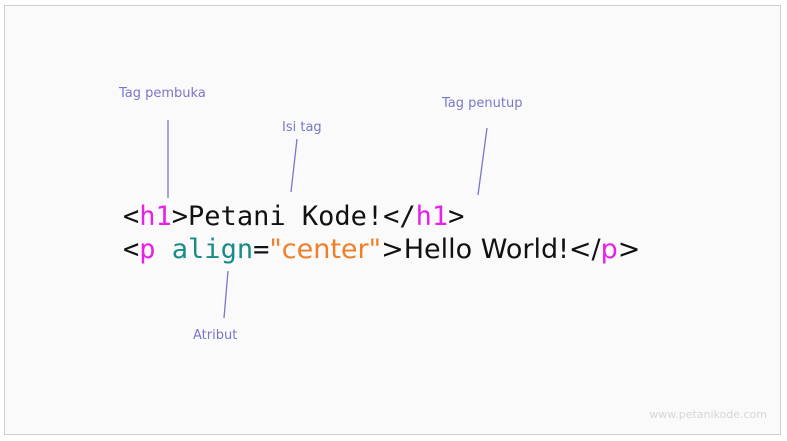 Image resolution: width=787 pixels, height=441 pixels. What do you see at coordinates (325, 249) in the screenshot?
I see `p-attribute-value: "center"` at bounding box center [325, 249].